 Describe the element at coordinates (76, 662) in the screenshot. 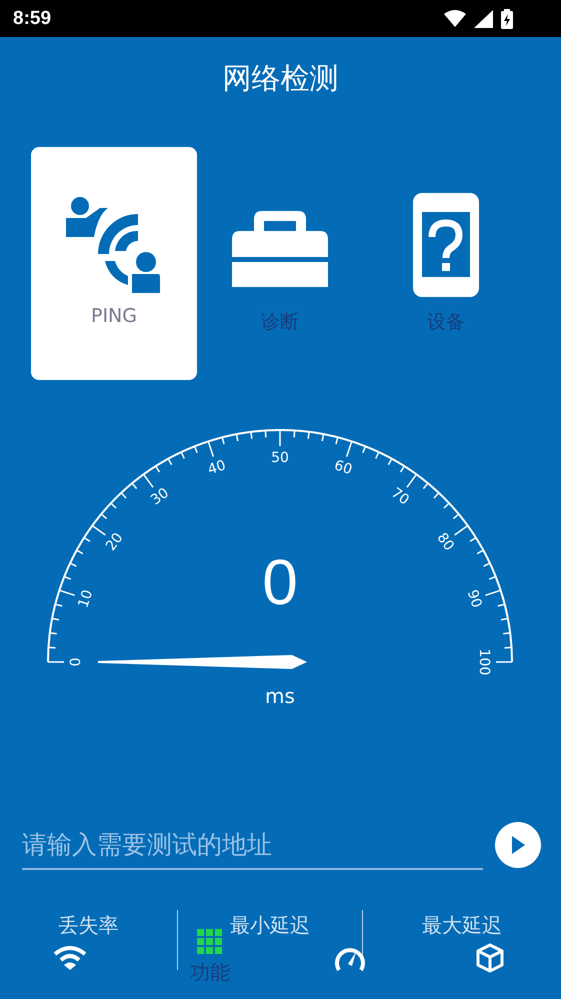

I see `gauge-tick-label: 0` at that location.